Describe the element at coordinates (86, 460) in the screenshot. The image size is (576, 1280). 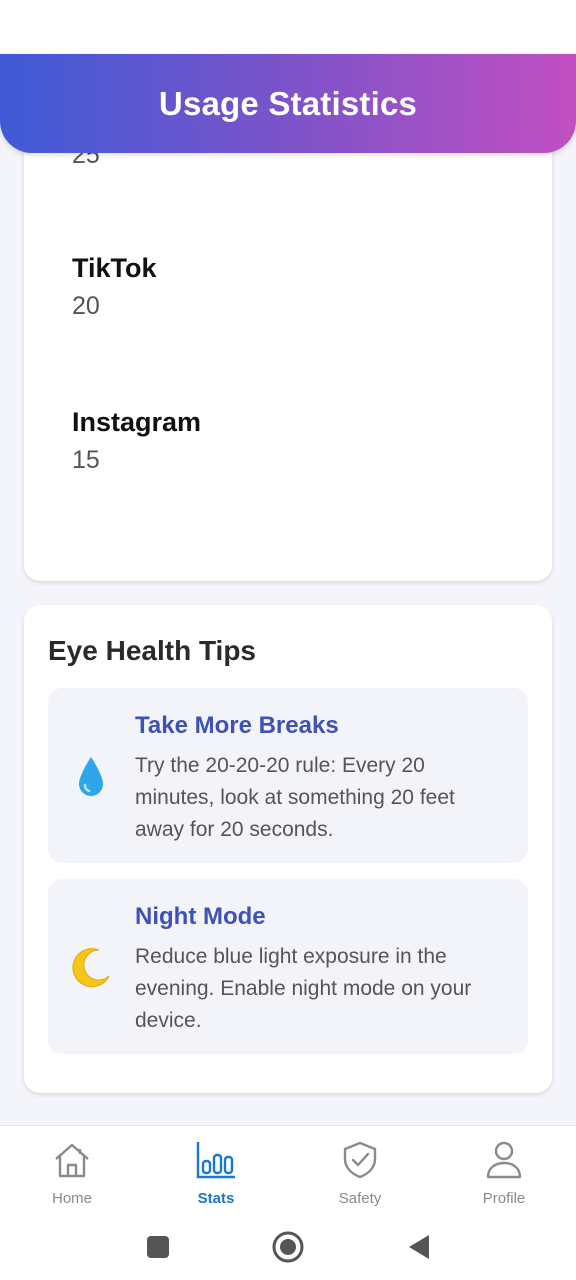
I see `app-usage-count: 15` at that location.